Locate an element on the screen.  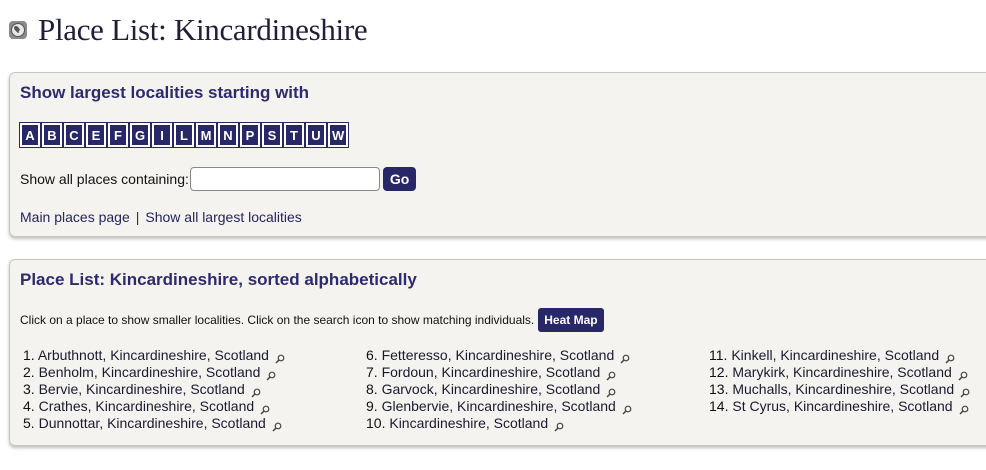
place-link: Dunnottar, Kincardineshire, Scotland is located at coordinates (152, 423).